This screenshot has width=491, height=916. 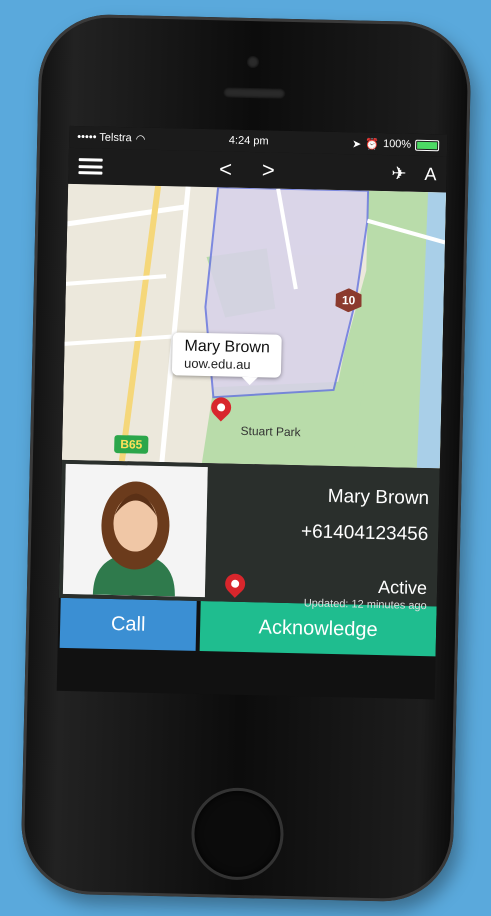 What do you see at coordinates (372, 144) in the screenshot?
I see `alarm-icon: ⏰` at bounding box center [372, 144].